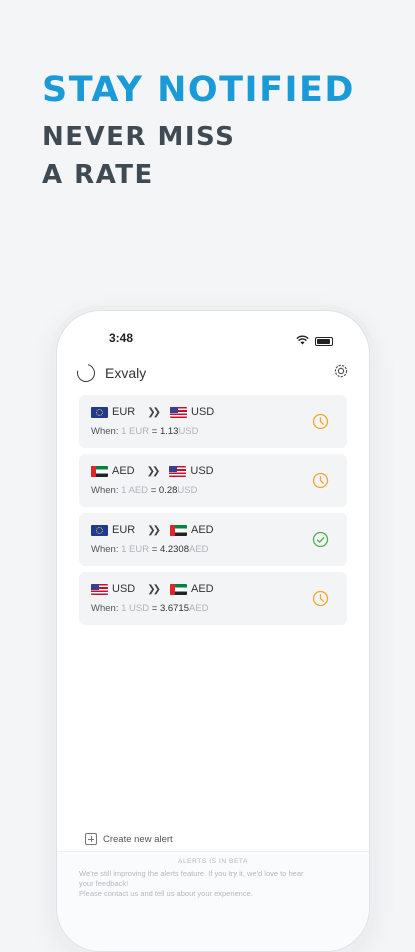  I want to click on alert-card: USD ❯❯ AED When: 1 USD = 3.6715AED, so click(213, 598).